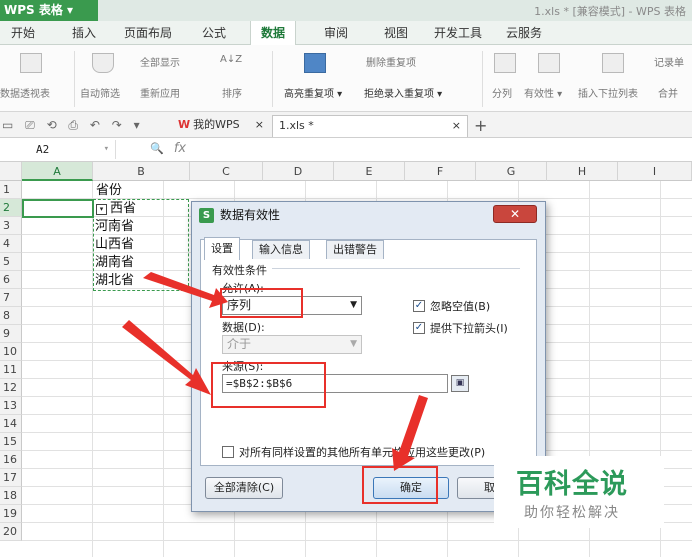 This screenshot has height=557, width=692. Describe the element at coordinates (669, 61) in the screenshot. I see `record-list-button: 记录单` at that location.